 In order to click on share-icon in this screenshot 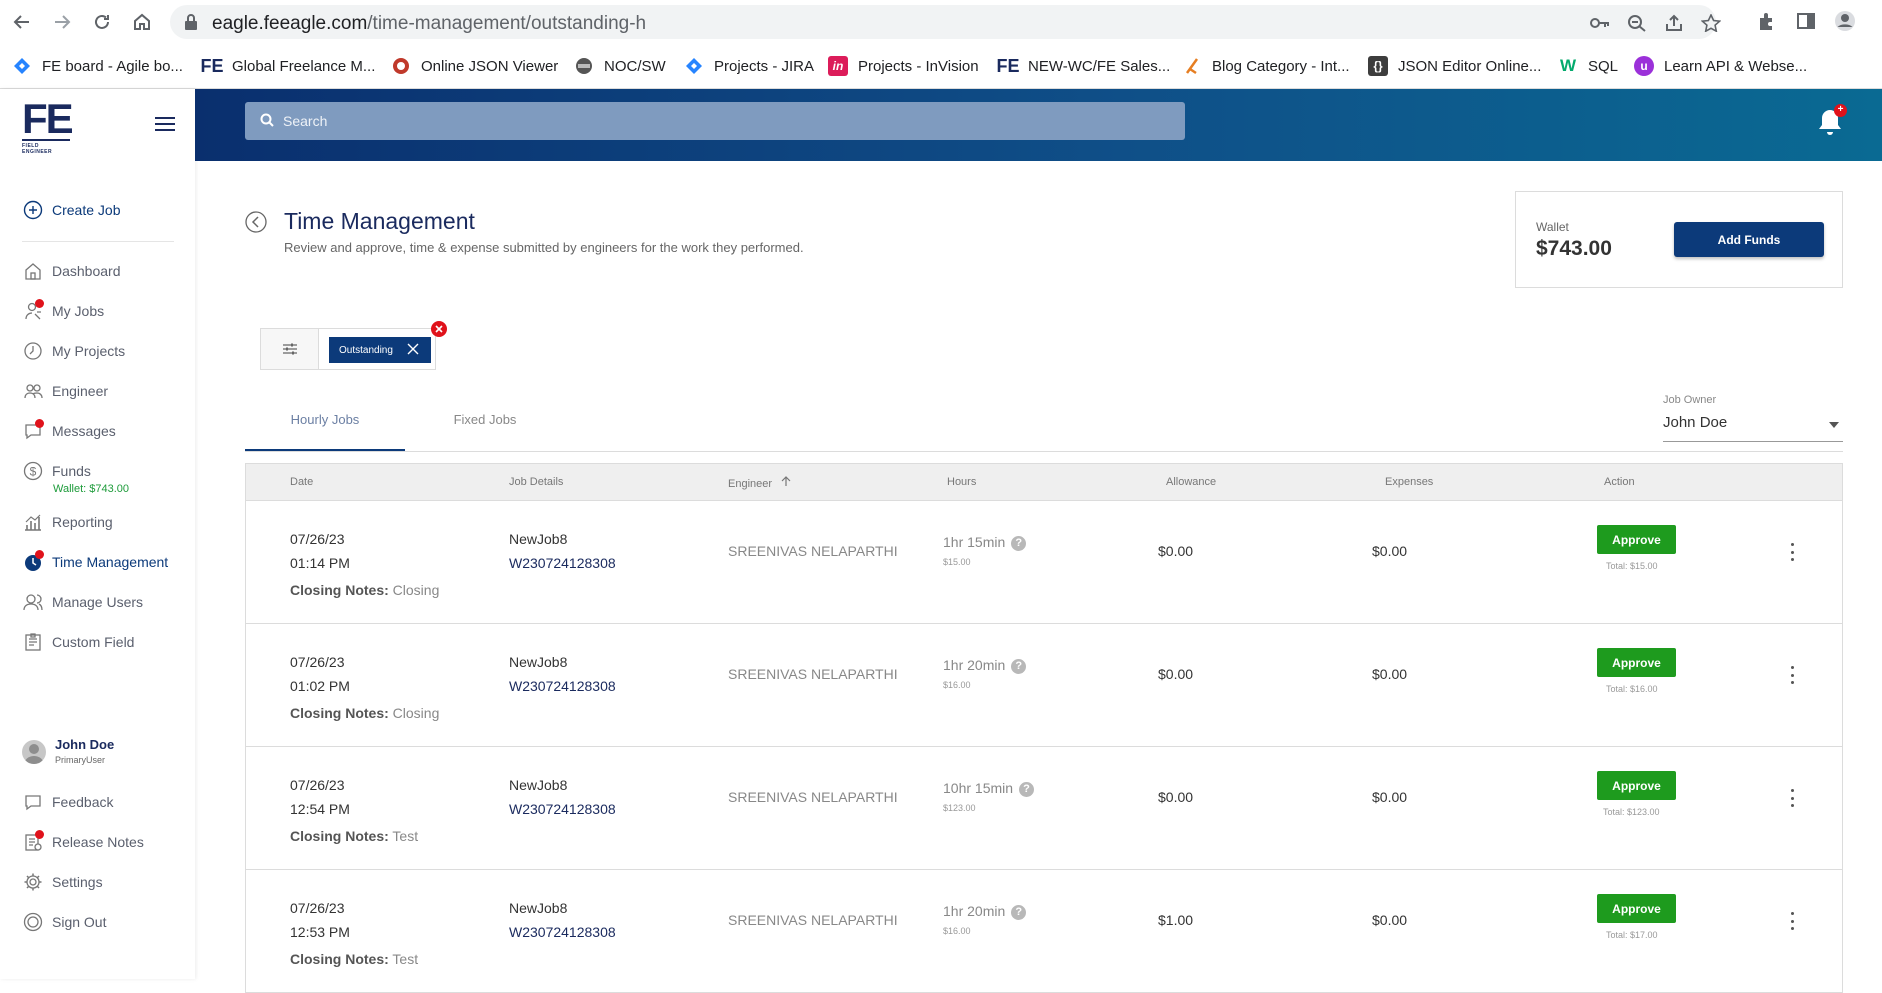, I will do `click(1674, 23)`.